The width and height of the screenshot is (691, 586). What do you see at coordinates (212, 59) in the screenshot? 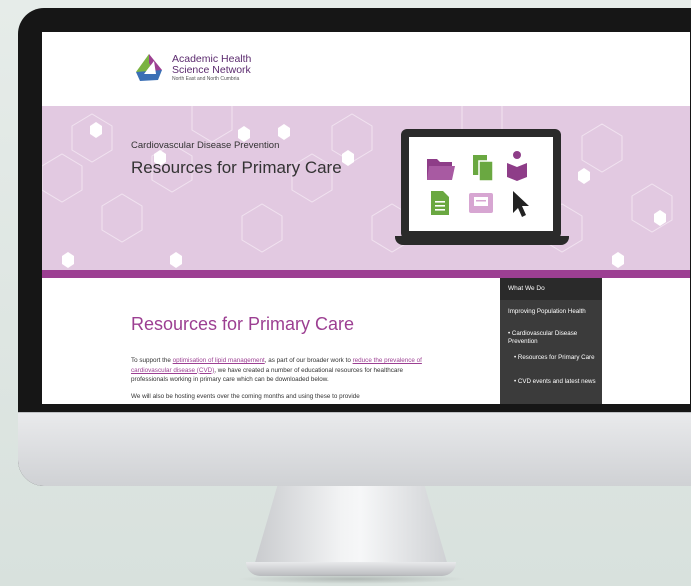
I see `logo-text-line1: Academic Health` at bounding box center [212, 59].